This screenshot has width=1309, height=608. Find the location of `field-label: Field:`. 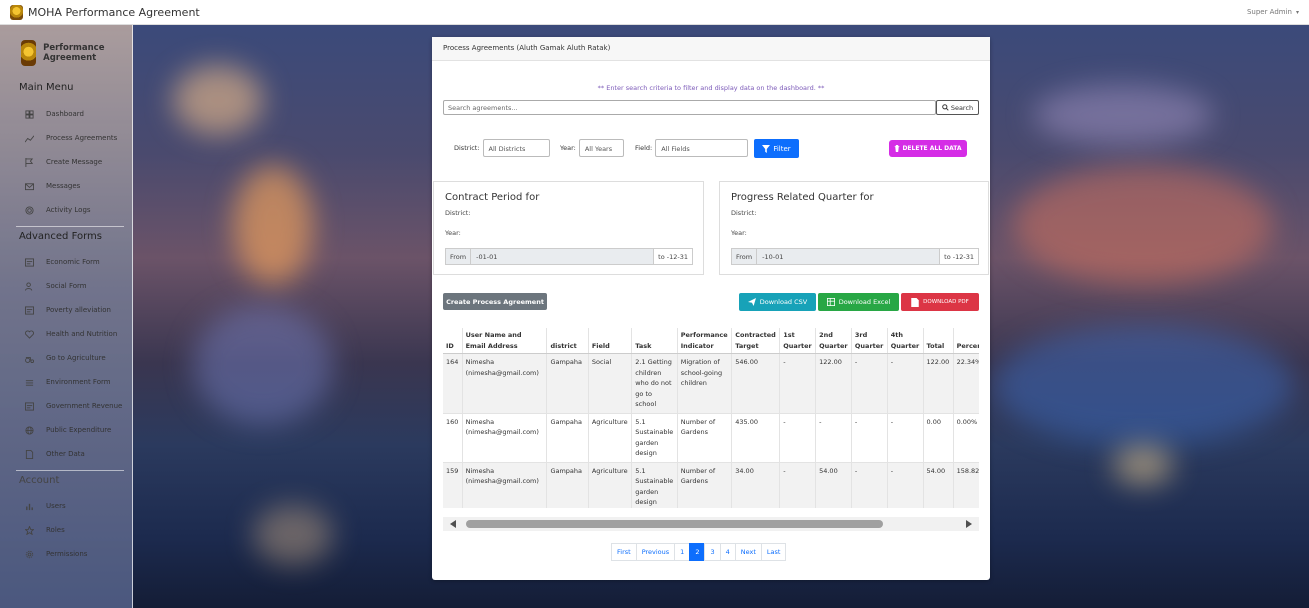

field-label: Field: is located at coordinates (644, 148).